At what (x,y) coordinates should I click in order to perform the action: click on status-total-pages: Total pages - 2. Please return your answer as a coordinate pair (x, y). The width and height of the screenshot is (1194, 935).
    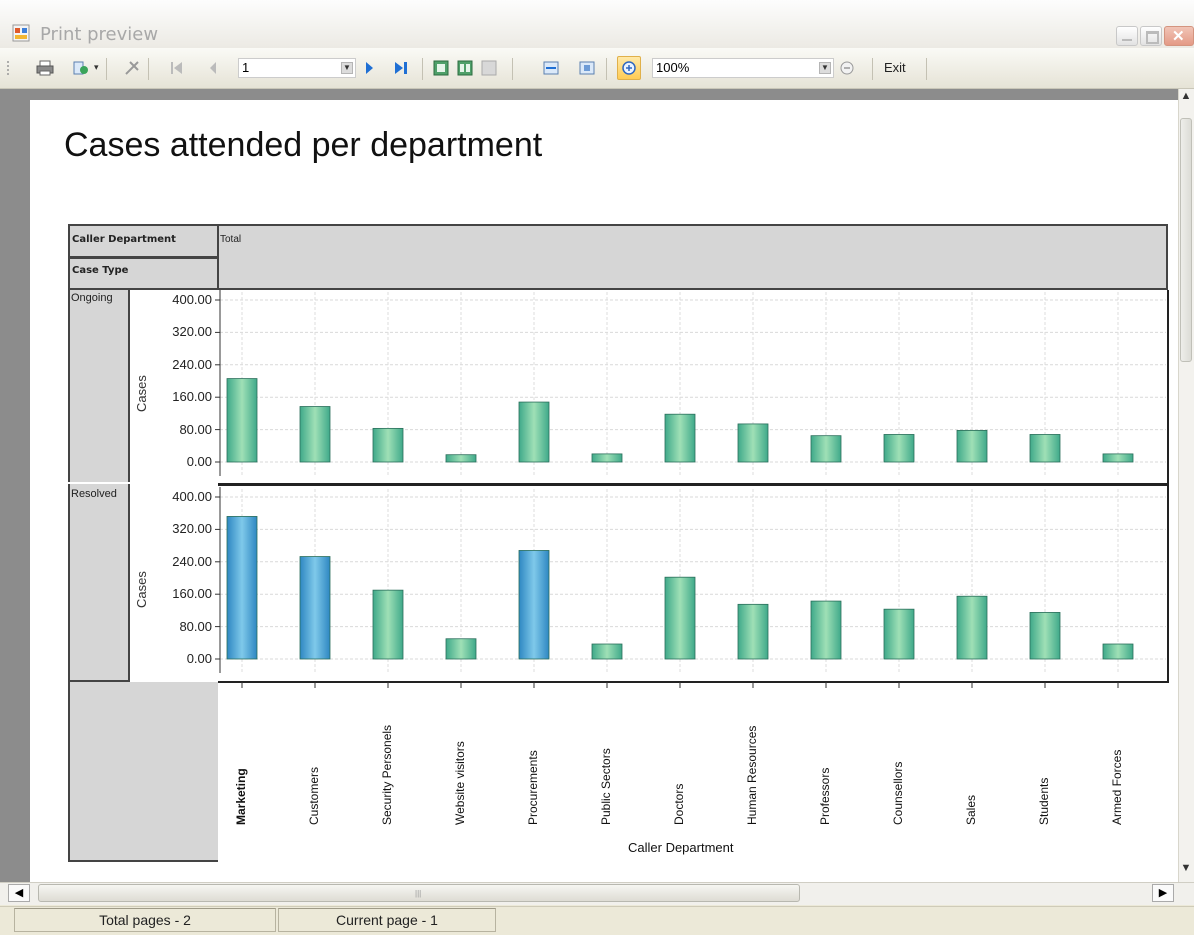
    Looking at the image, I should click on (145, 920).